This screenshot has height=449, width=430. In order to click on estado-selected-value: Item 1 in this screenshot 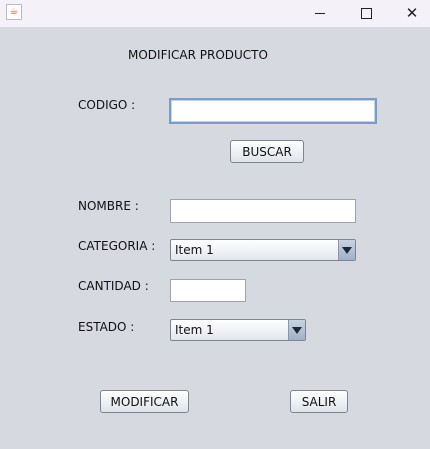, I will do `click(194, 330)`.